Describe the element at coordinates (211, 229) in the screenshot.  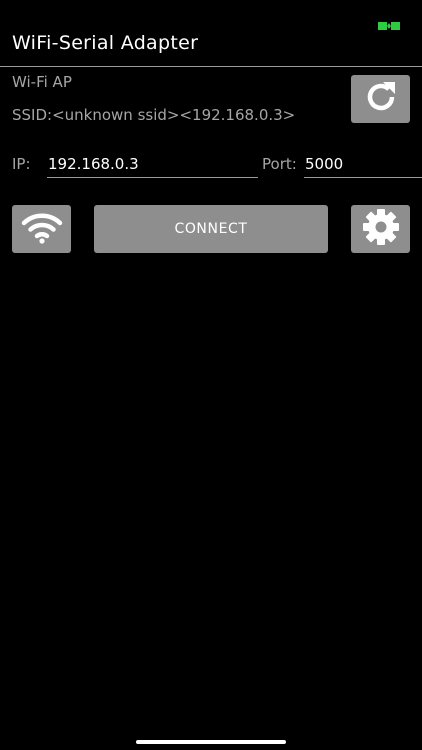
I see `connect-button: CONNECT` at that location.